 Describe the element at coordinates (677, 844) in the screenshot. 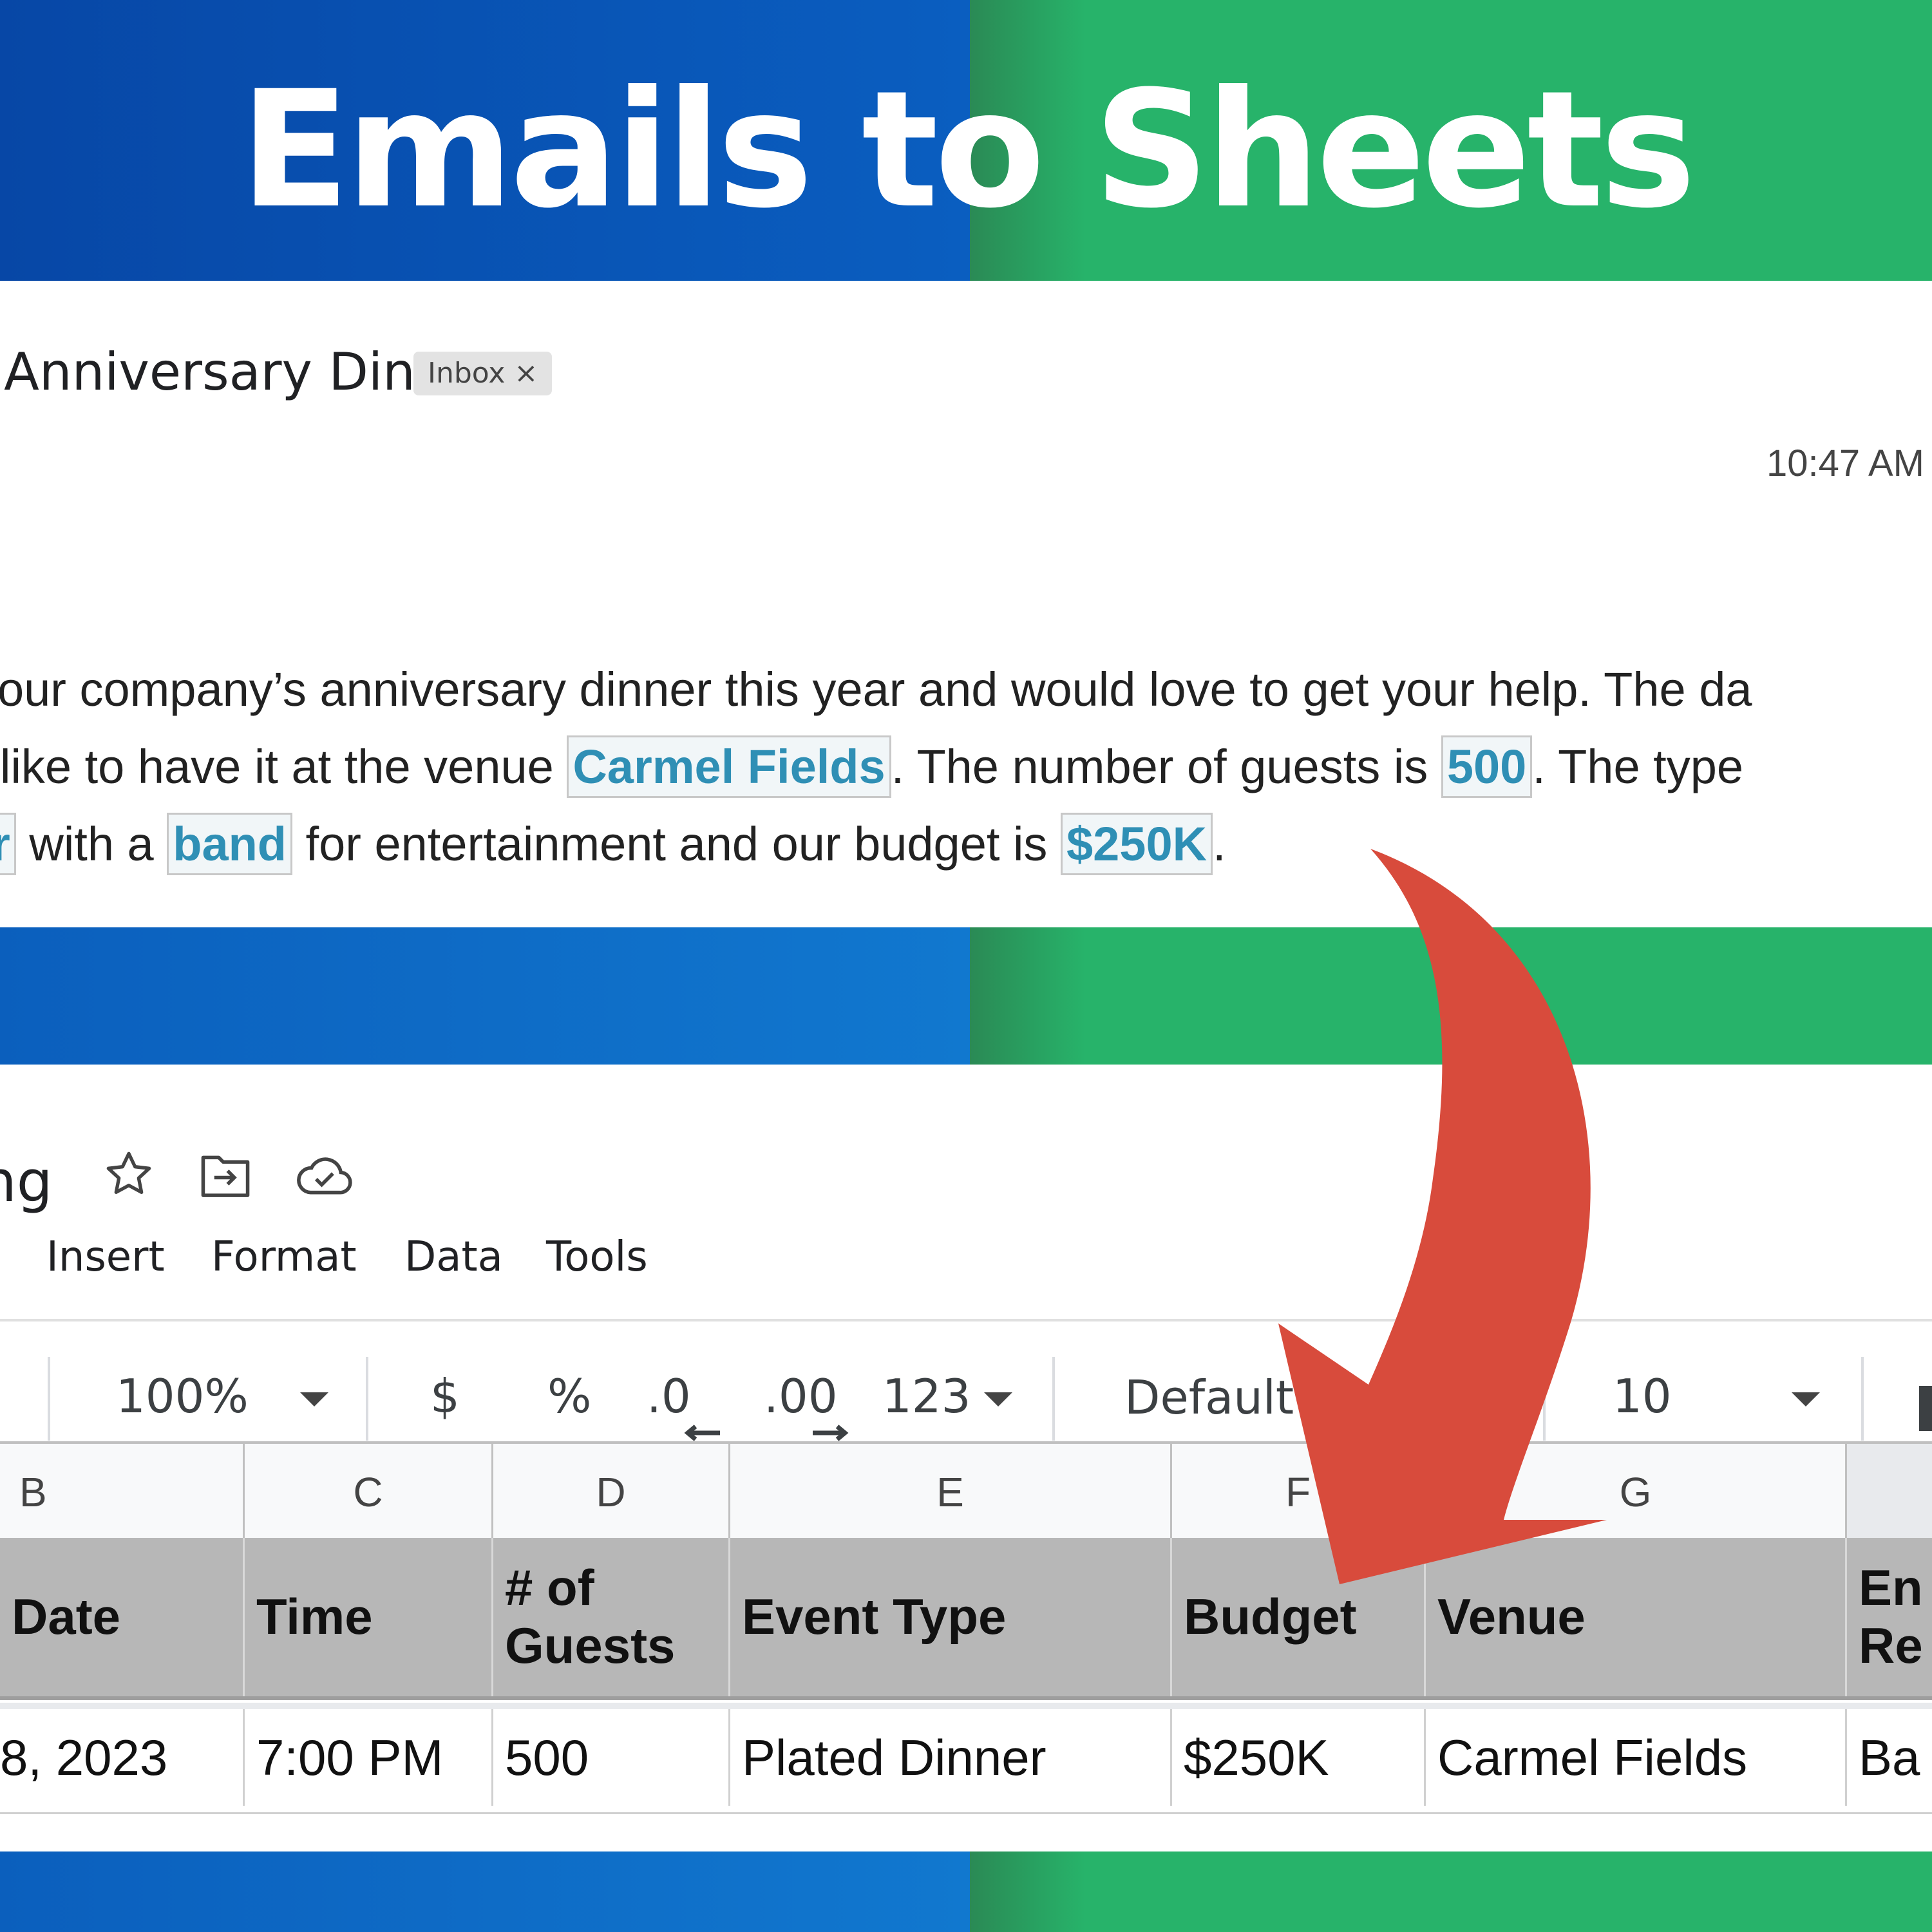

I see `email-body-text: for entertainment and our budget is` at that location.